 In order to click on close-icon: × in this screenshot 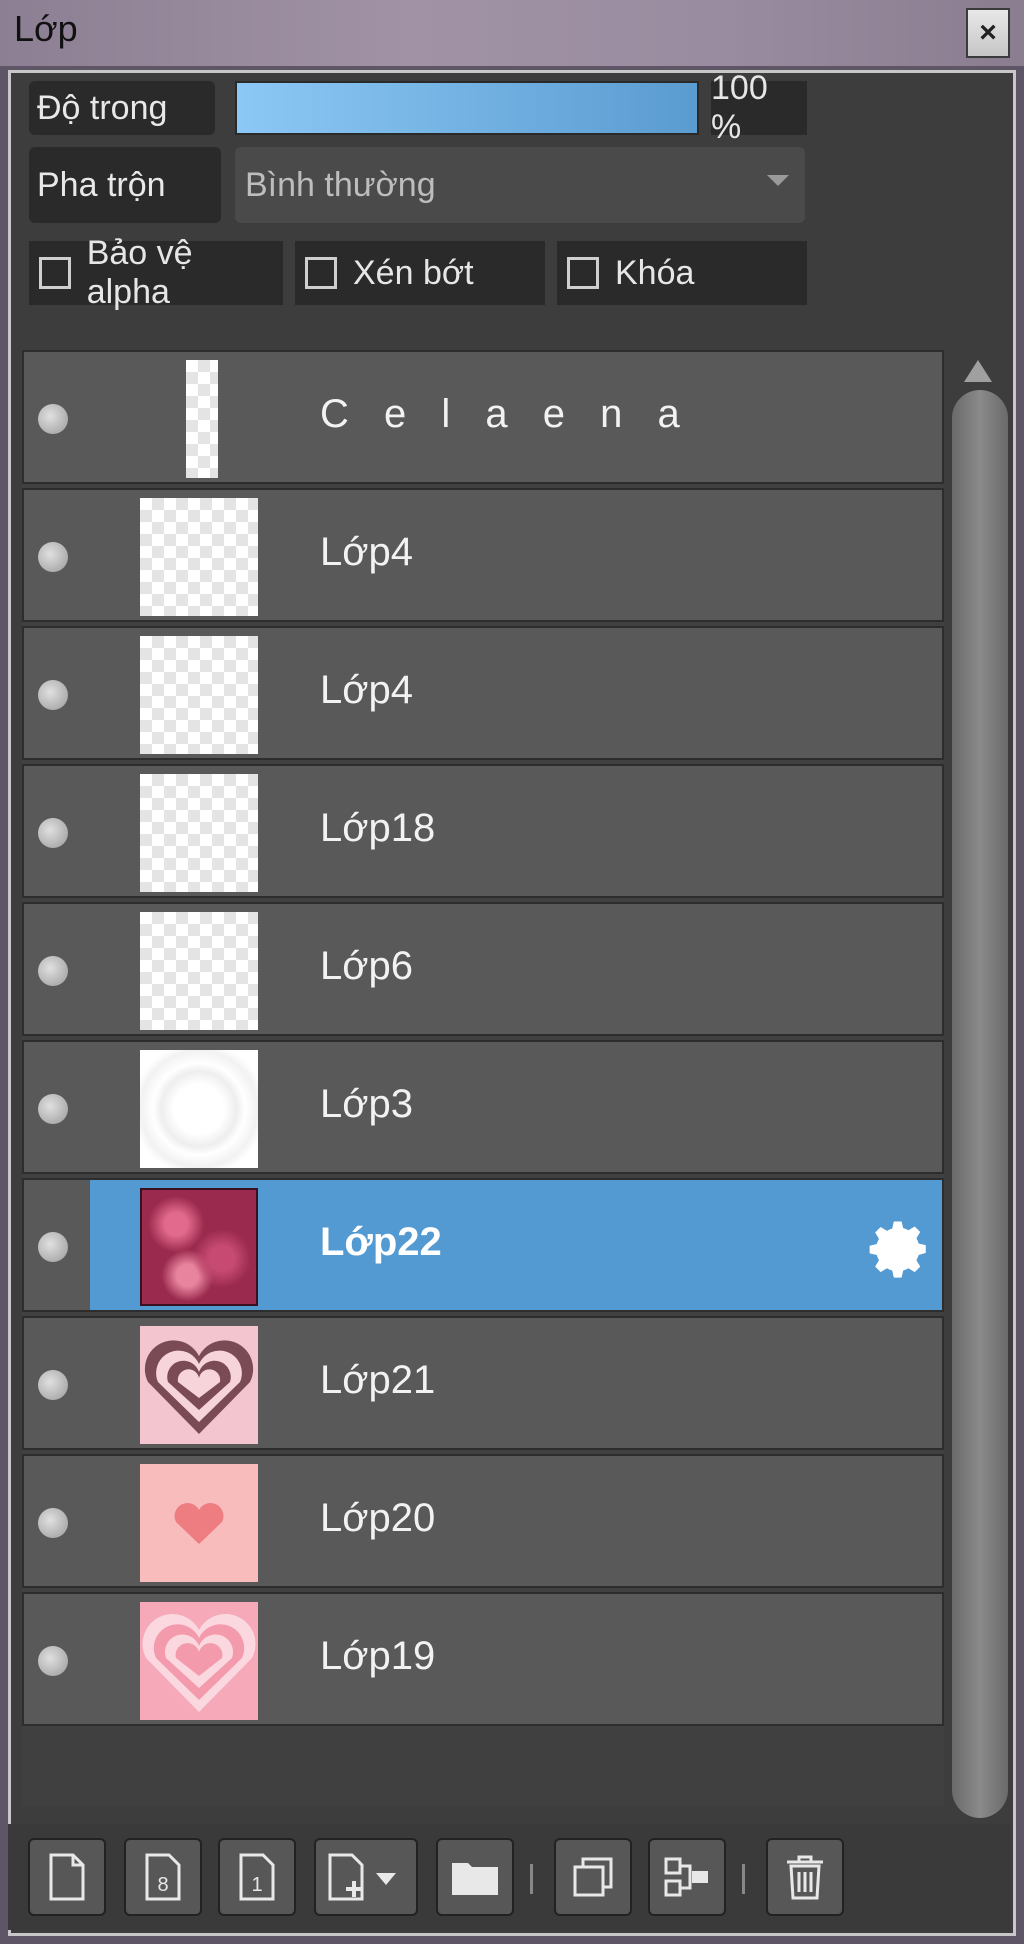, I will do `click(988, 32)`.